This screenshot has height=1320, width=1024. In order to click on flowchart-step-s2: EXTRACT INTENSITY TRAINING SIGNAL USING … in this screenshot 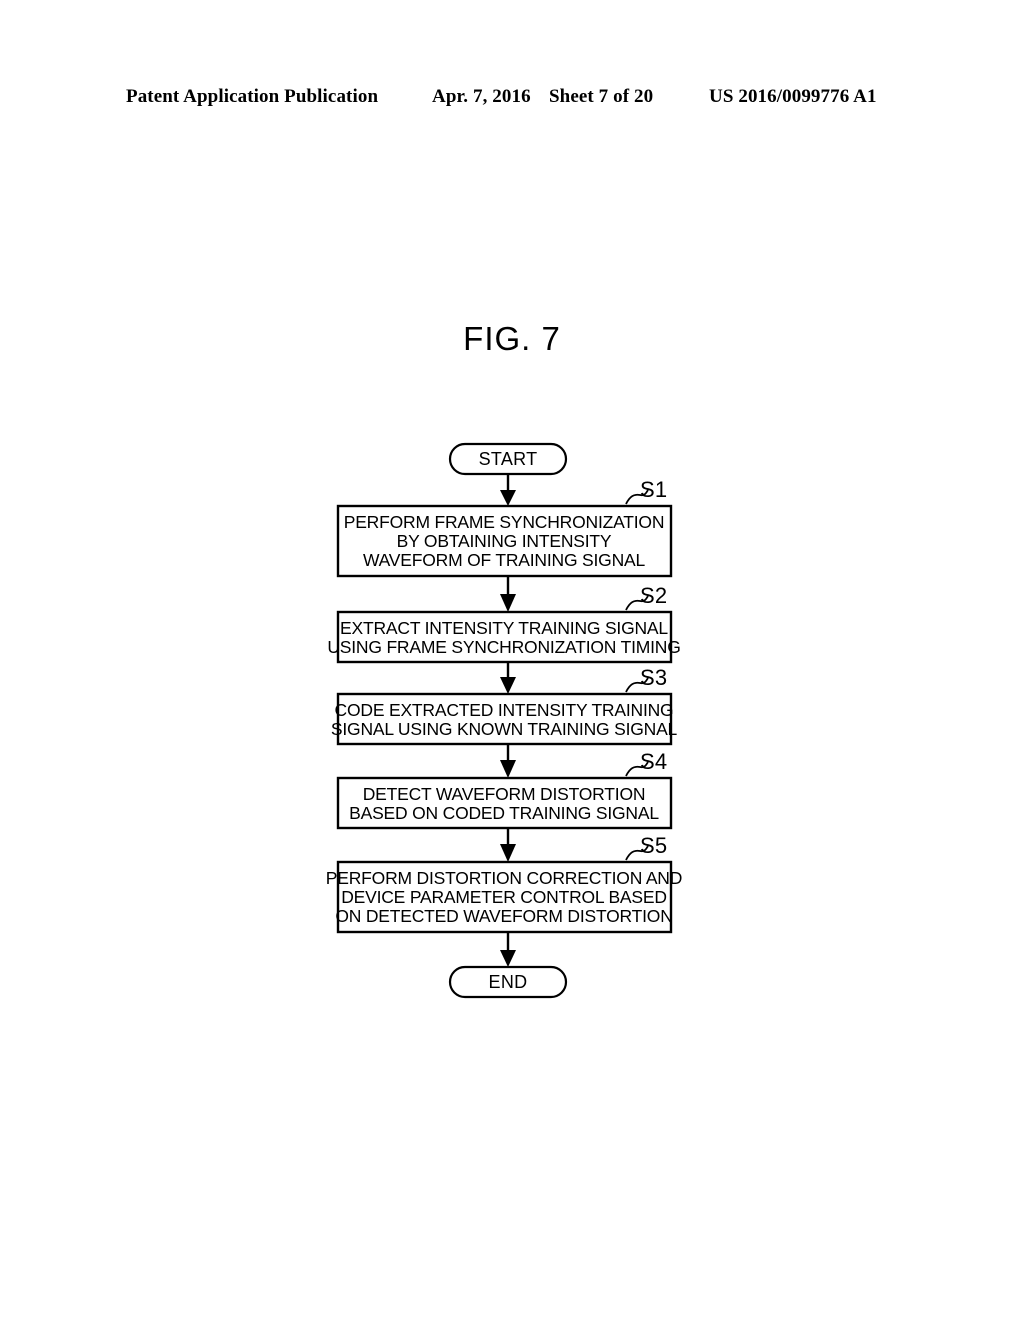, I will do `click(504, 637)`.